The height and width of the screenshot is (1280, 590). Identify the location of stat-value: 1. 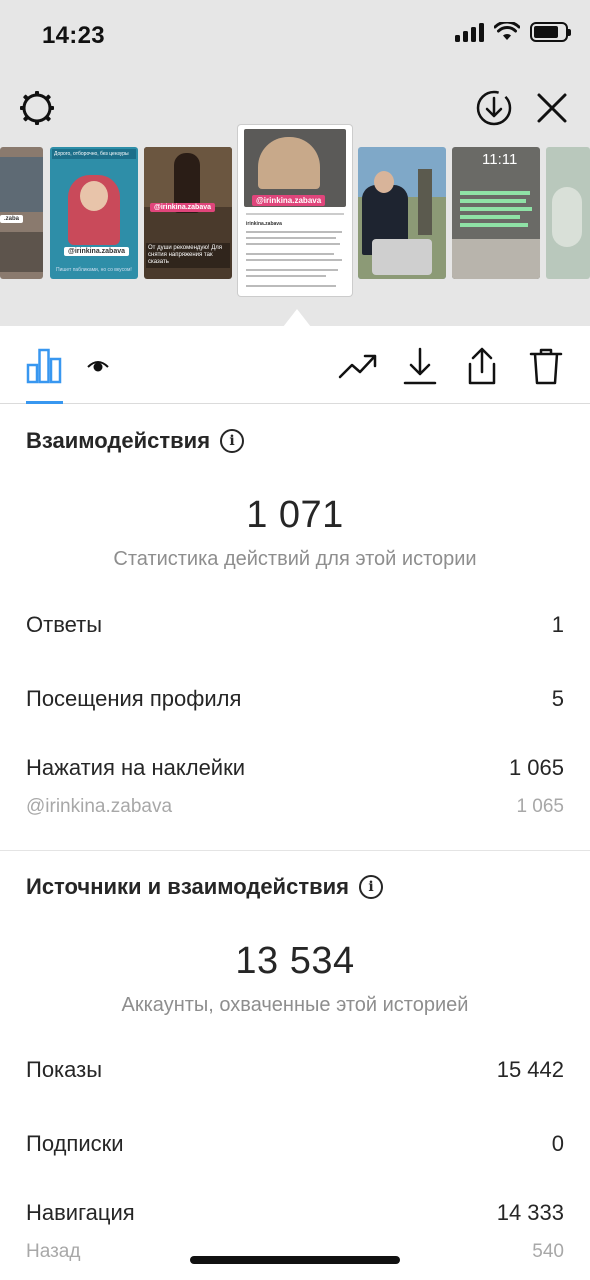
(557, 624).